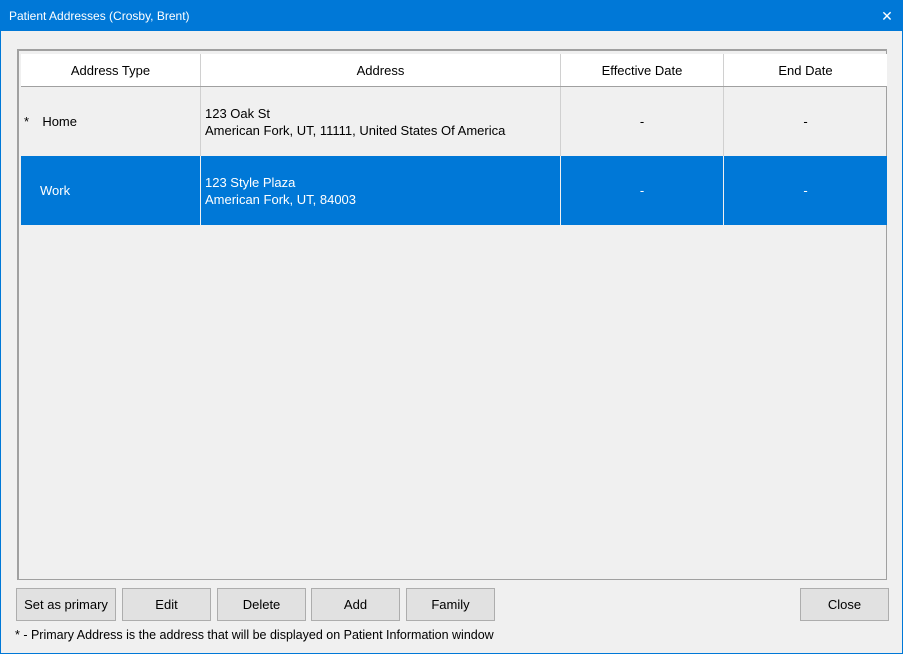 The width and height of the screenshot is (903, 654). What do you see at coordinates (355, 604) in the screenshot?
I see `add-button: Add` at bounding box center [355, 604].